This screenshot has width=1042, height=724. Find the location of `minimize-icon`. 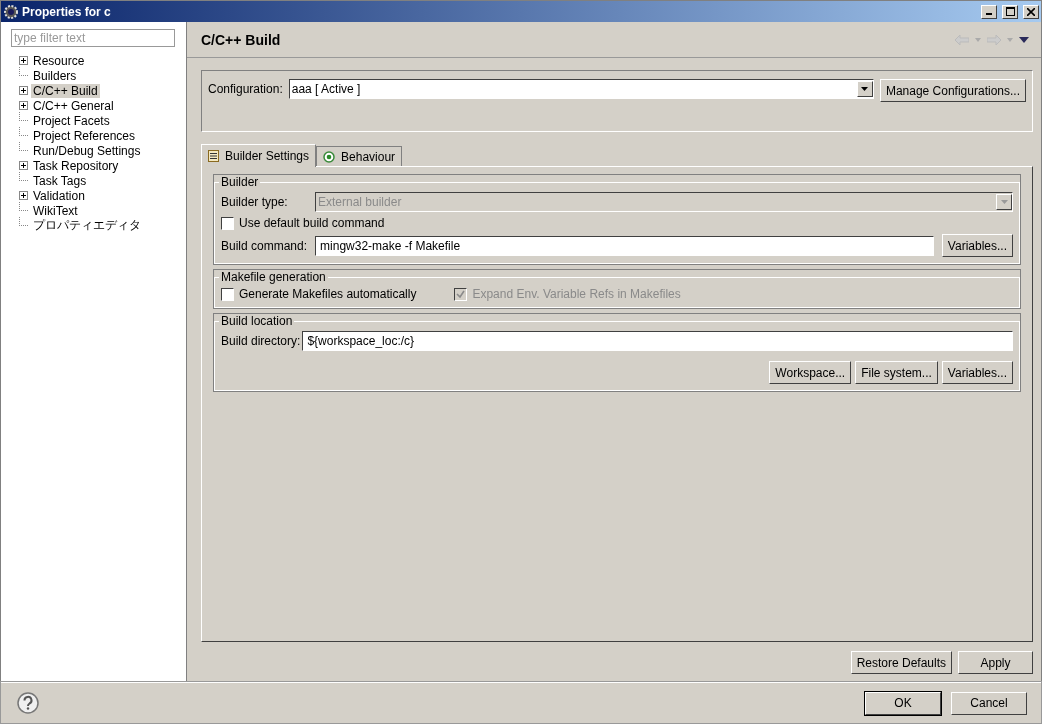

minimize-icon is located at coordinates (989, 14).